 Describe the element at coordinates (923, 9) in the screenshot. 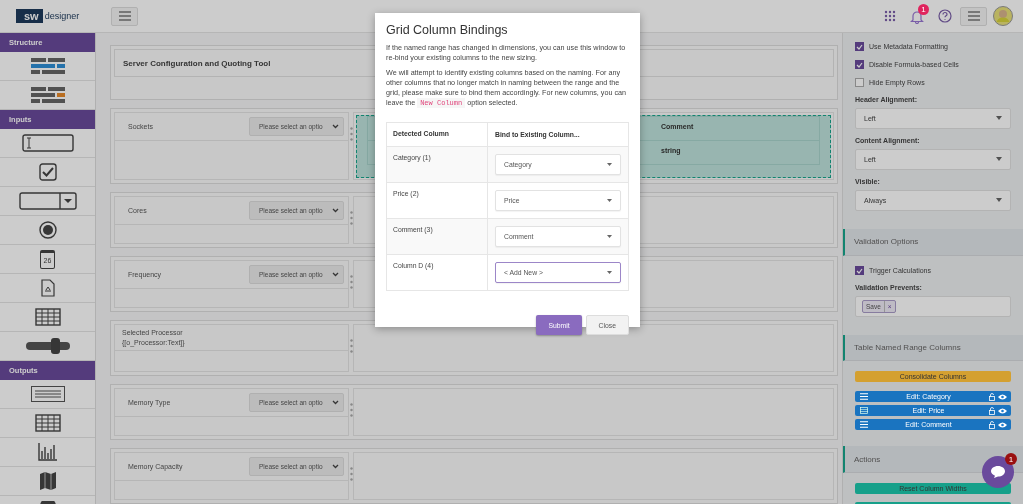

I see `notification-badge: 1` at that location.